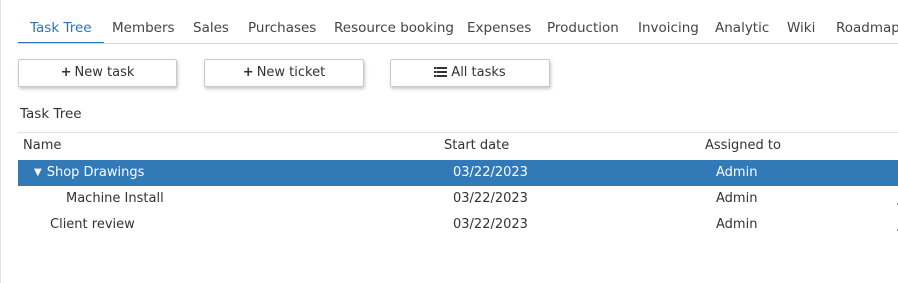 The height and width of the screenshot is (283, 898). What do you see at coordinates (394, 21) in the screenshot?
I see `tab-resource-booking: Resource booking` at bounding box center [394, 21].